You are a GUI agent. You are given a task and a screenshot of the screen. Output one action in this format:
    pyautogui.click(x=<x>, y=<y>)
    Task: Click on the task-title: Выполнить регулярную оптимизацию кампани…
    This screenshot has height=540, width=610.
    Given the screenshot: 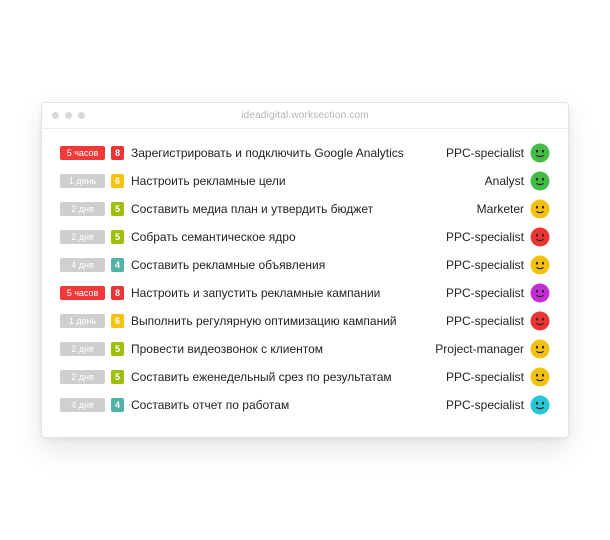 What is the action you would take?
    pyautogui.click(x=264, y=321)
    